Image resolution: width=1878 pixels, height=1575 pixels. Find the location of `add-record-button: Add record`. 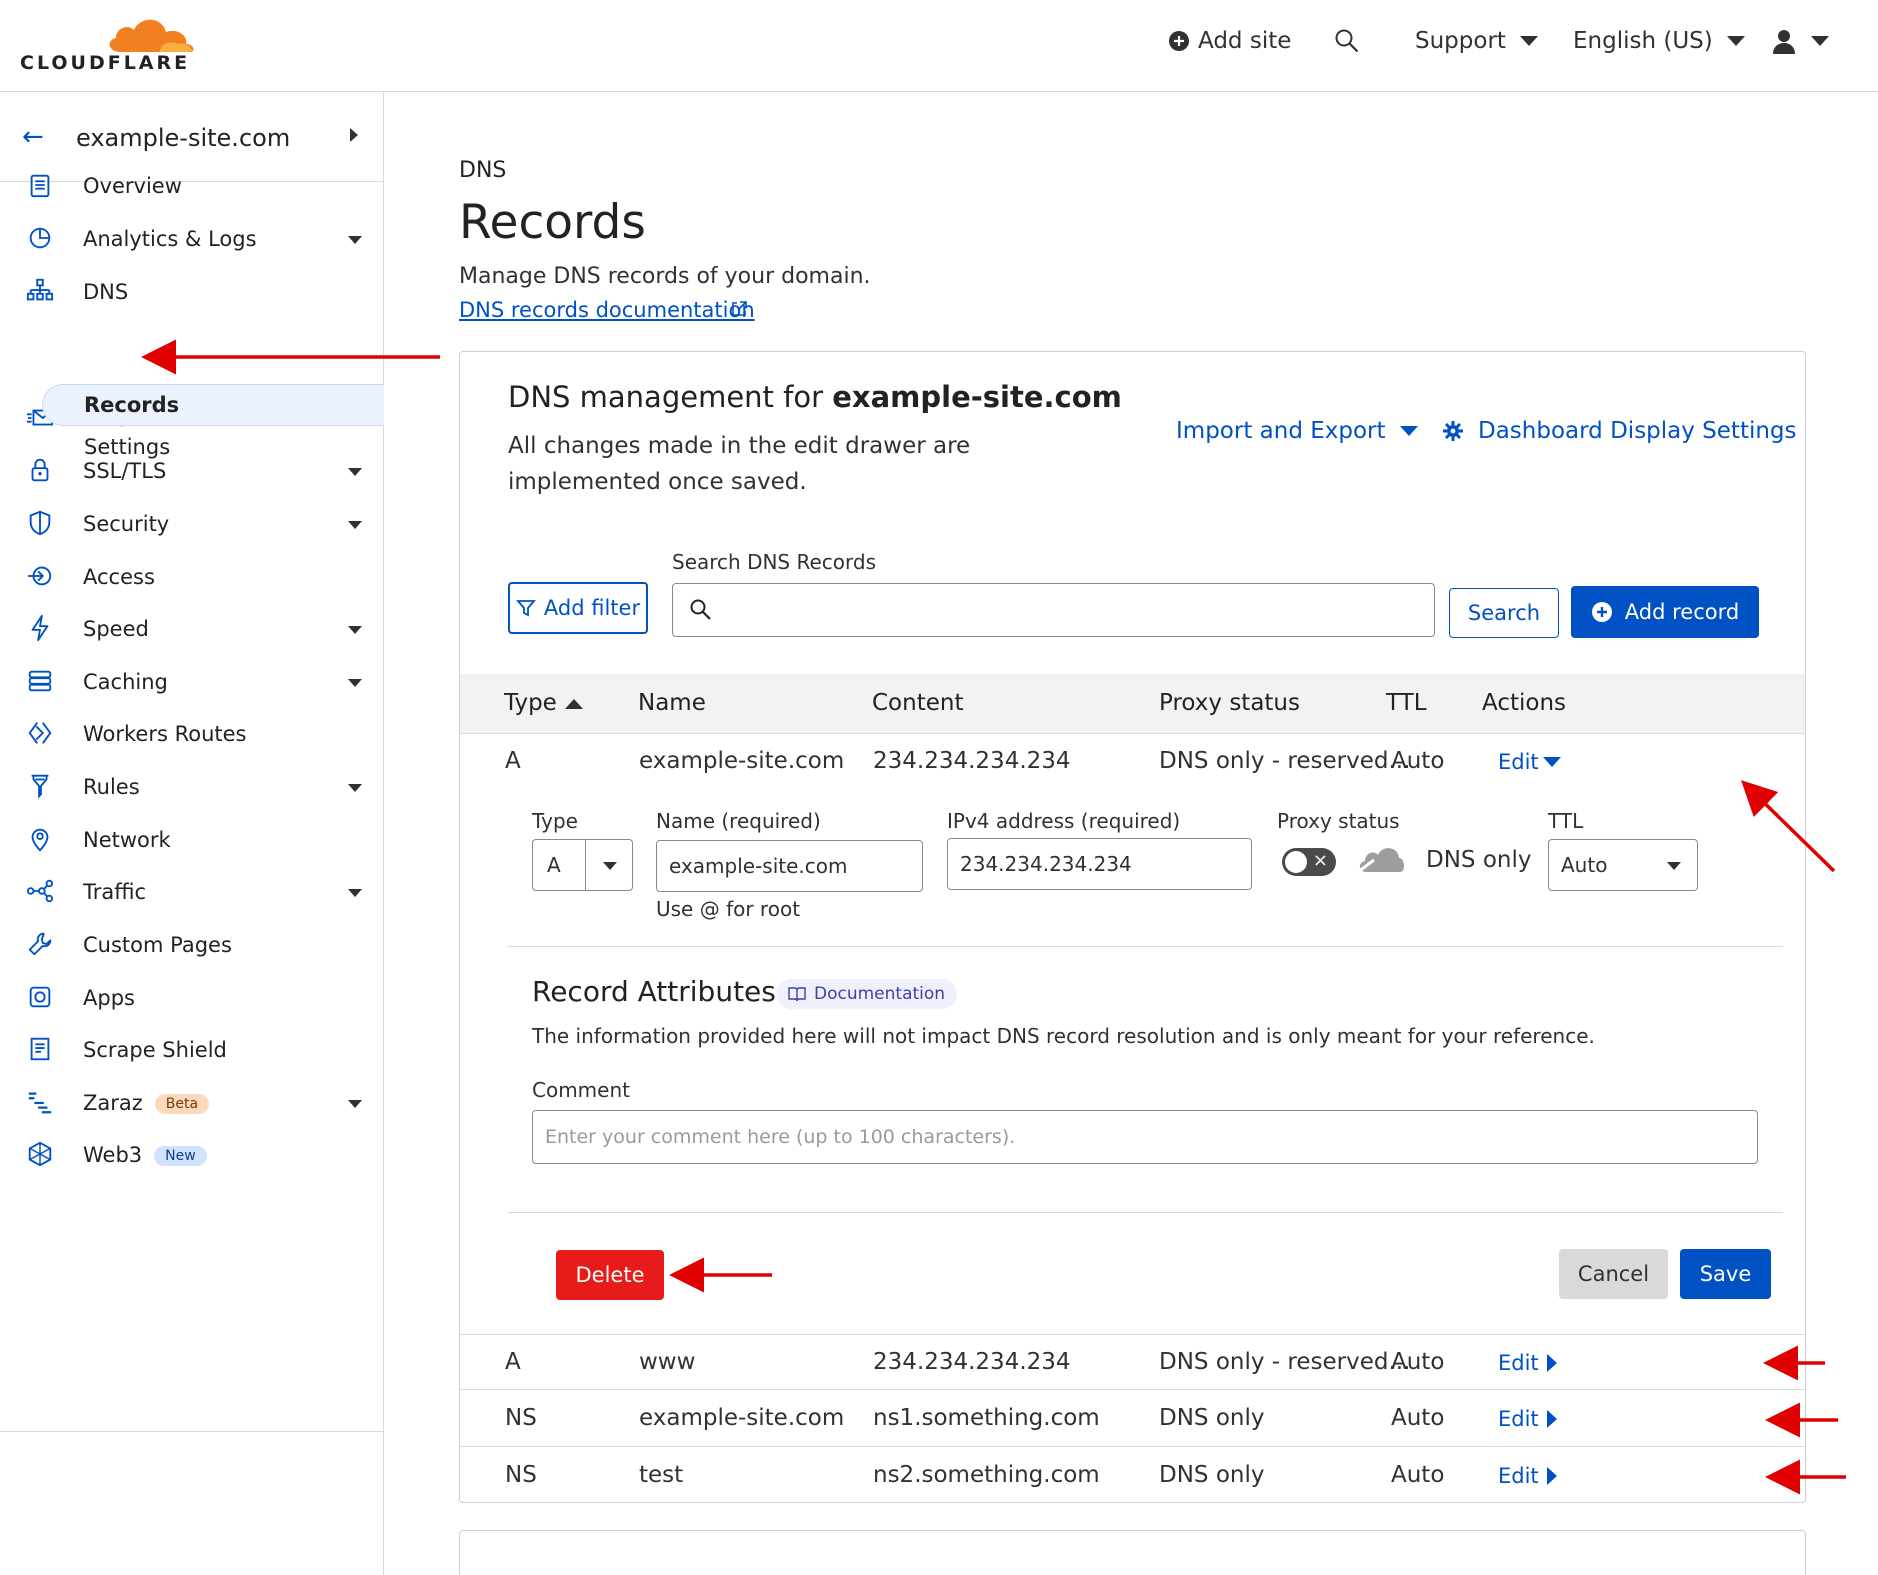

add-record-button: Add record is located at coordinates (1665, 612).